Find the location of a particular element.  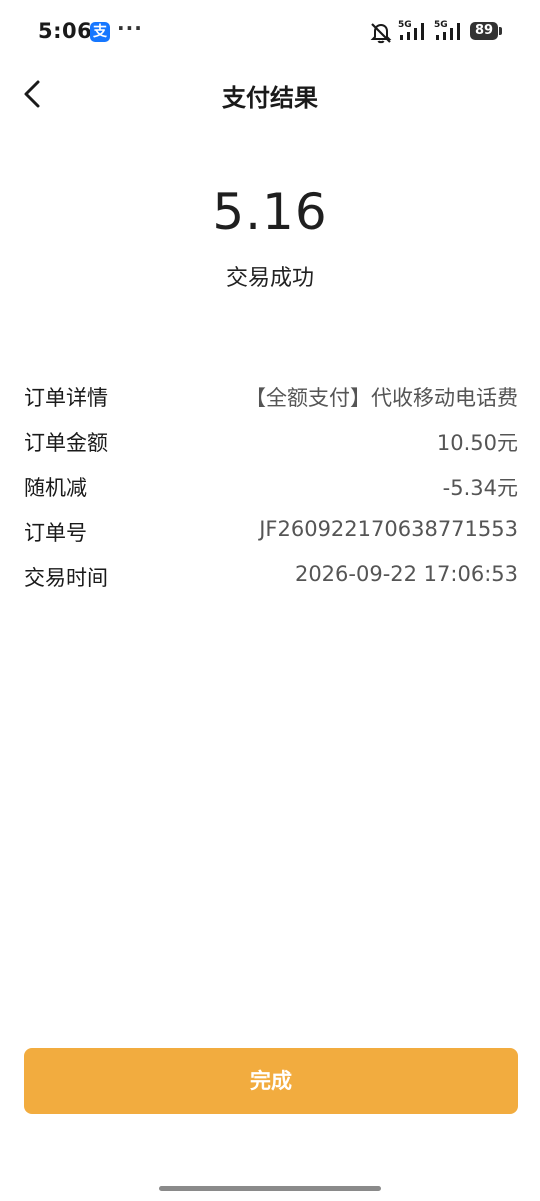

detail-label: 订单详情 is located at coordinates (66, 398).